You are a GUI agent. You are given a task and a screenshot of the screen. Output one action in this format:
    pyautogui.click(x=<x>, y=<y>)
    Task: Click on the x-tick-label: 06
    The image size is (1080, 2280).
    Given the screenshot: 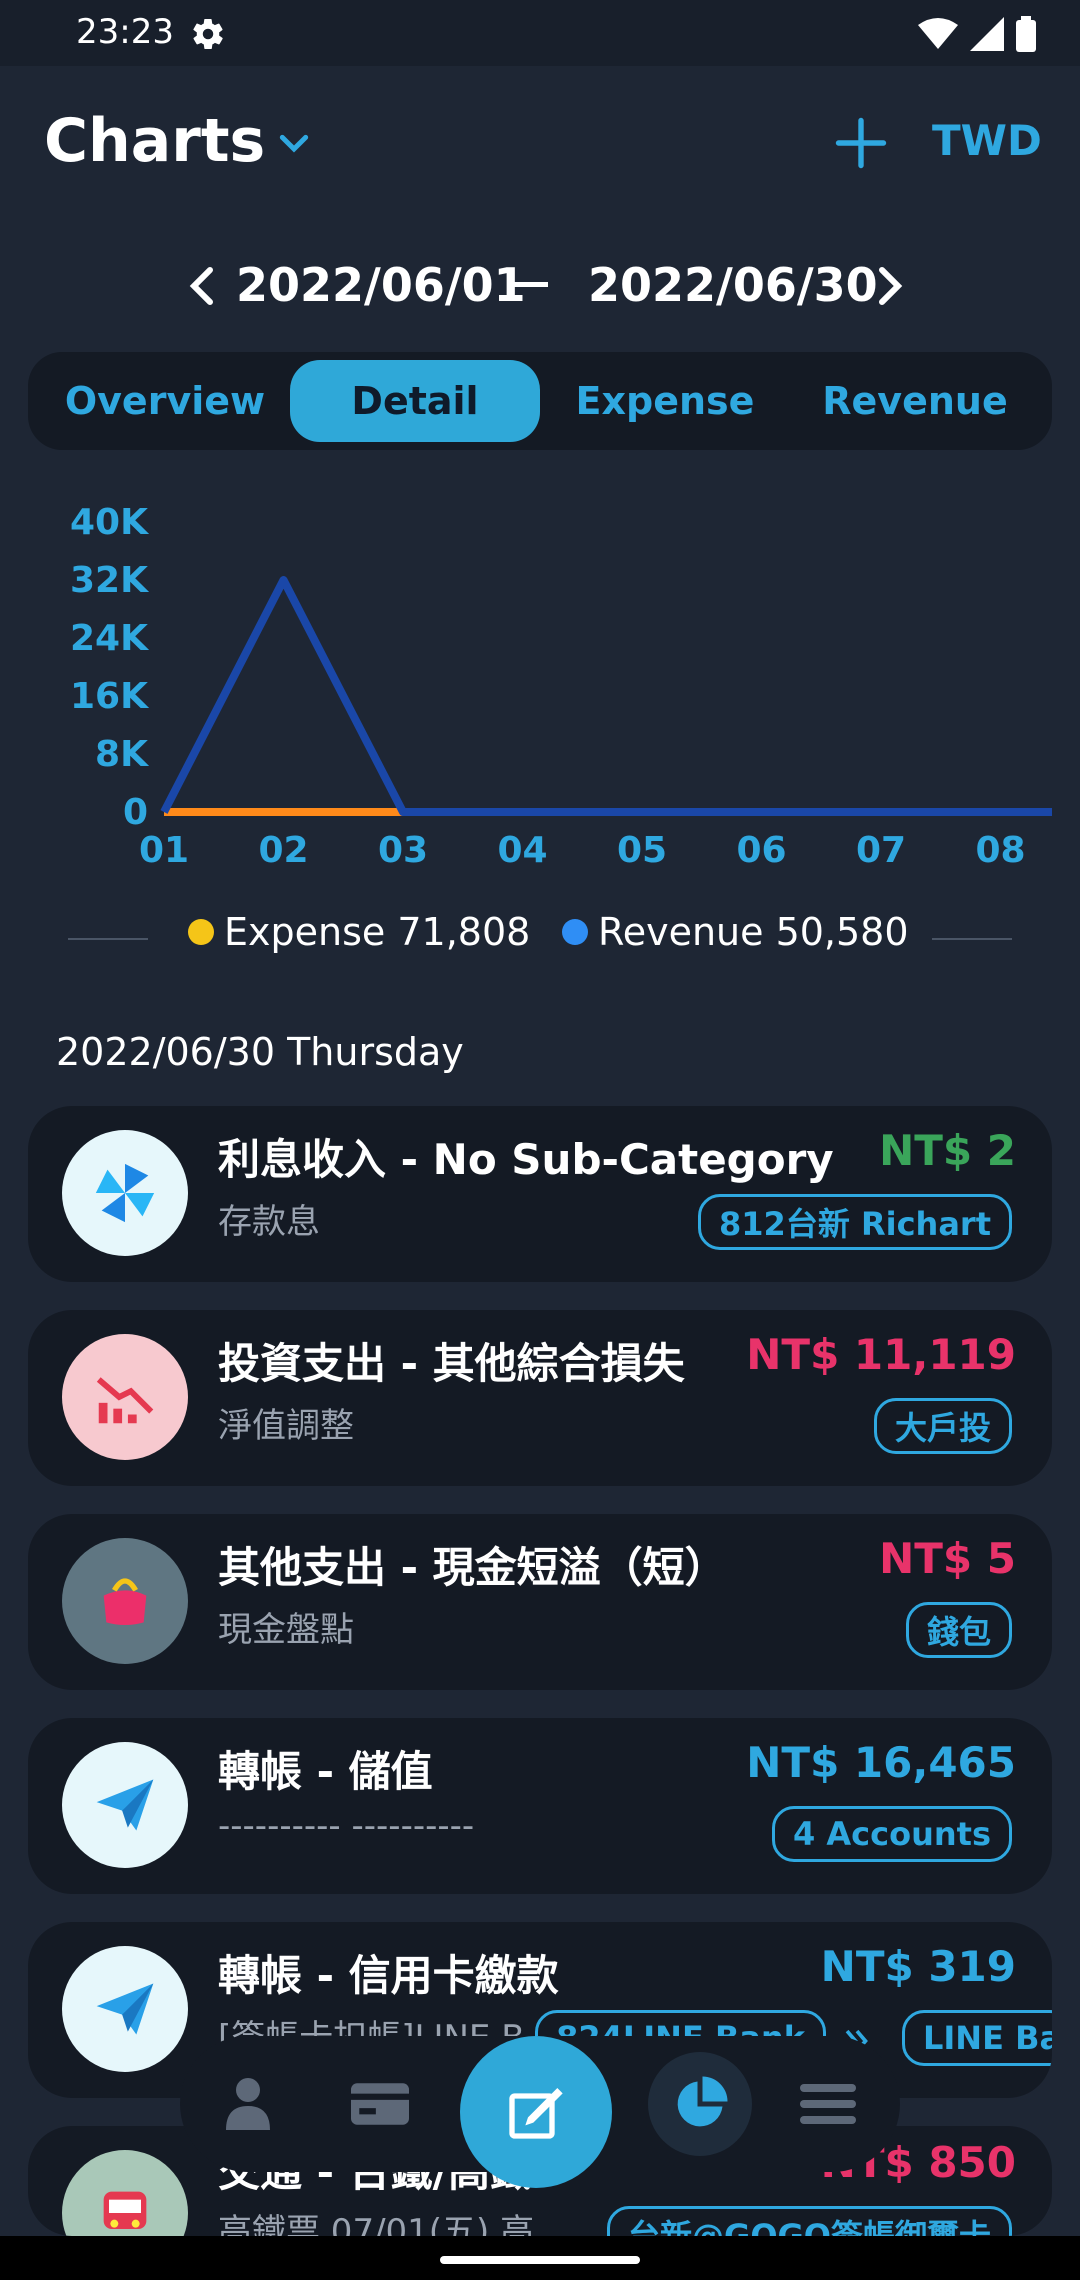 What is the action you would take?
    pyautogui.click(x=761, y=850)
    